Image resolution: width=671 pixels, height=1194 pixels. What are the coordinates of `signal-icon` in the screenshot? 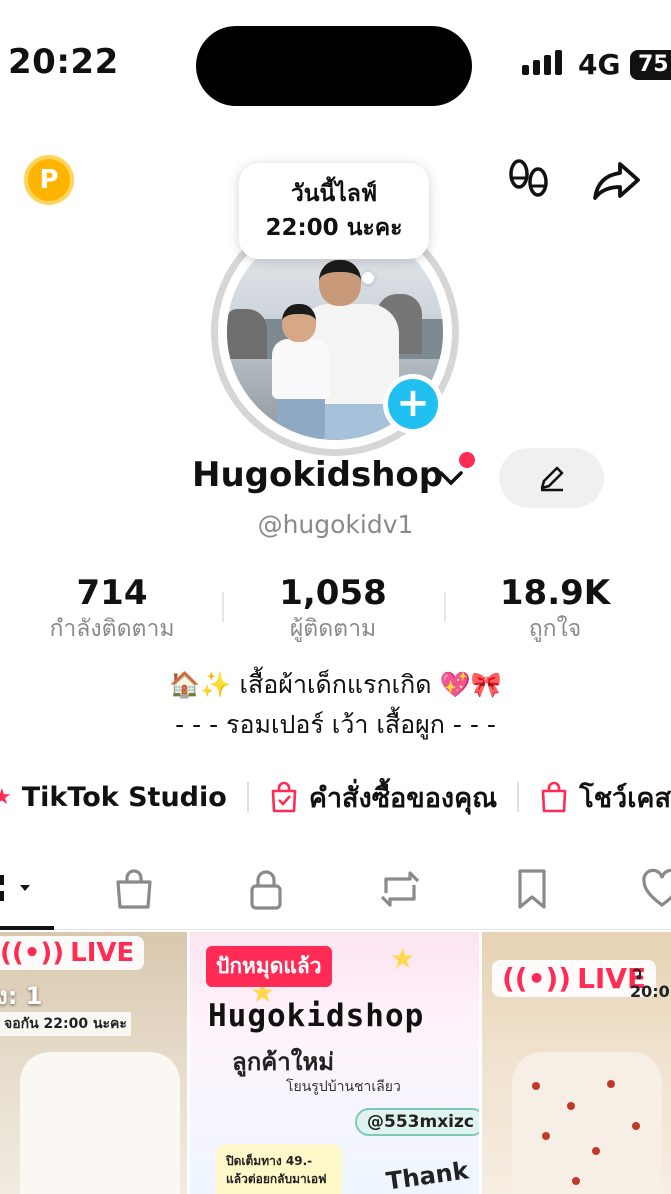 It's located at (542, 62).